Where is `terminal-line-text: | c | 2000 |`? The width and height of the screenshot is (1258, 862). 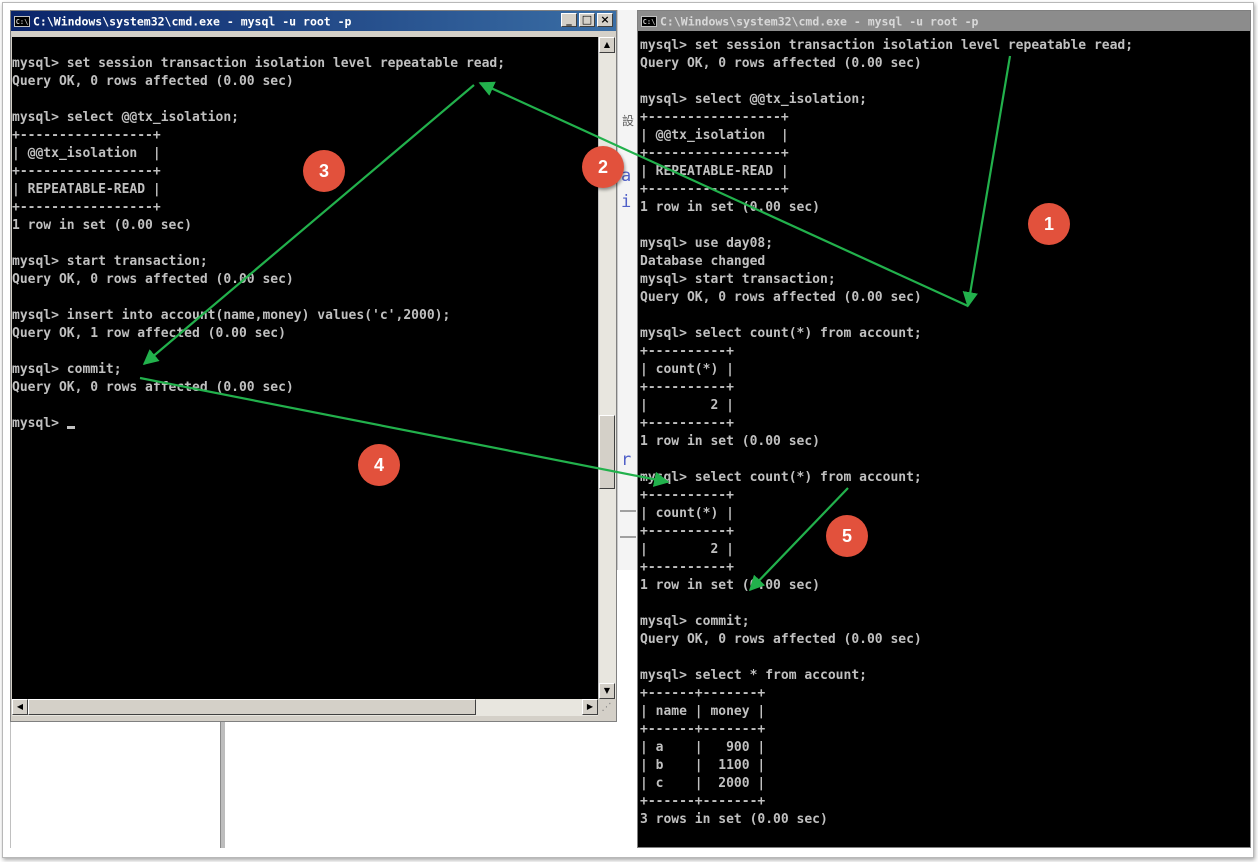
terminal-line-text: | c | 2000 | is located at coordinates (703, 783).